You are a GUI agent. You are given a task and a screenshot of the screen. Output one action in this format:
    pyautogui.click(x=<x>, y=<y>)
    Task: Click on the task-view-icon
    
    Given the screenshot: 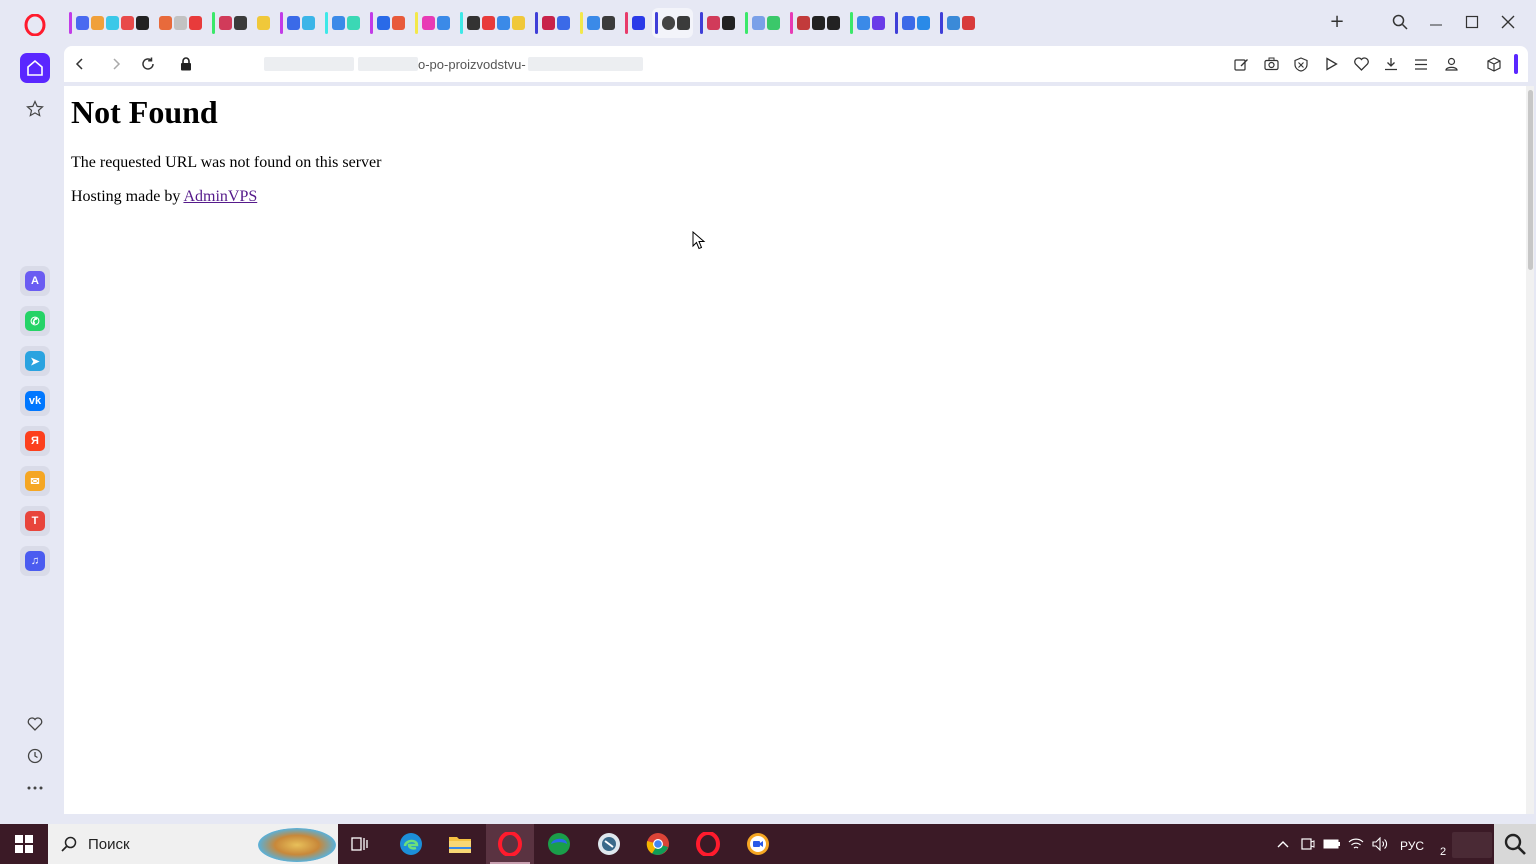 What is the action you would take?
    pyautogui.click(x=359, y=844)
    